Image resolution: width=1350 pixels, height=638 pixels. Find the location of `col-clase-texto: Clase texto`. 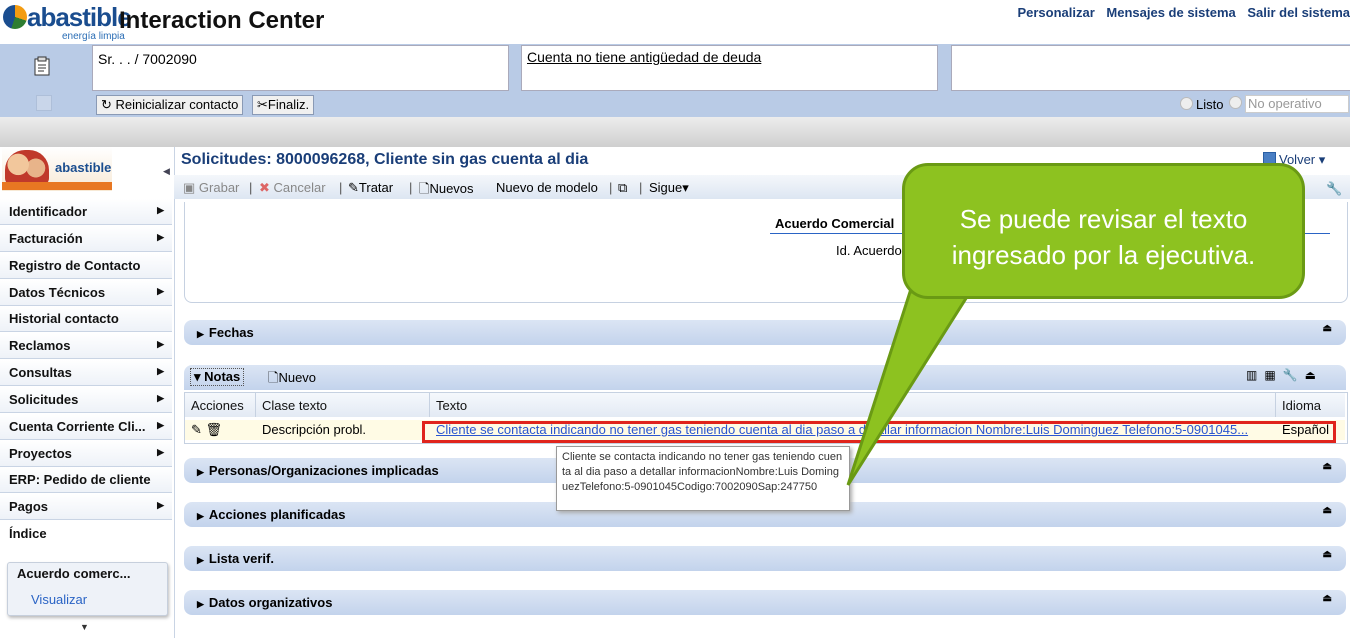

col-clase-texto: Clase texto is located at coordinates (343, 405).